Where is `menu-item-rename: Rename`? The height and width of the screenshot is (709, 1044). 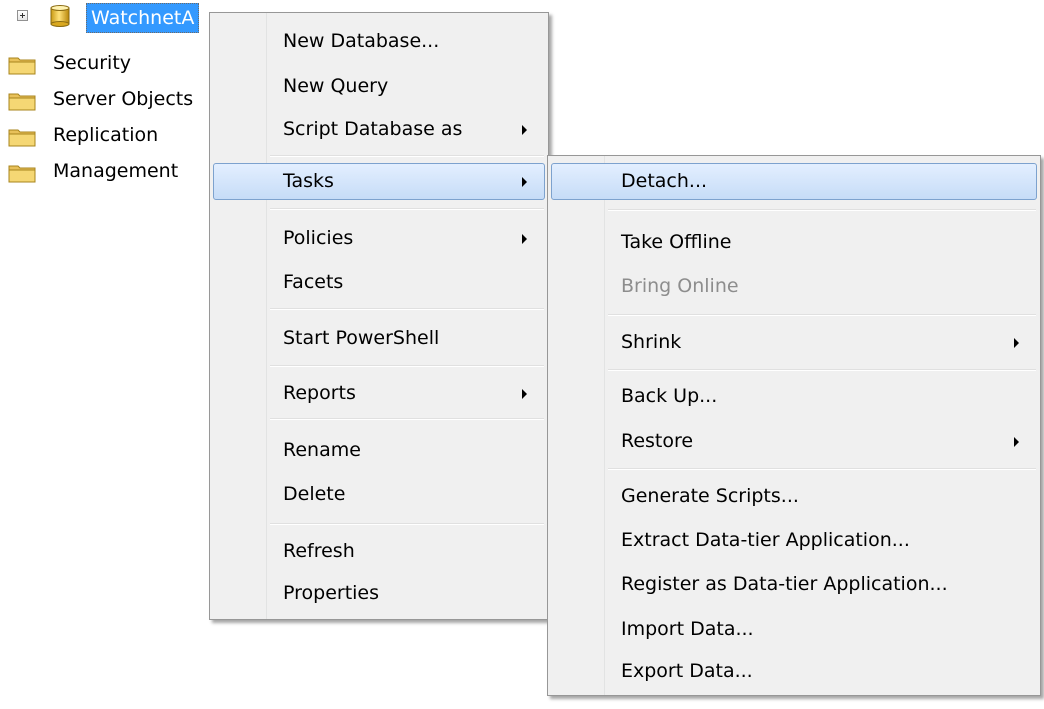 menu-item-rename: Rename is located at coordinates (379, 450).